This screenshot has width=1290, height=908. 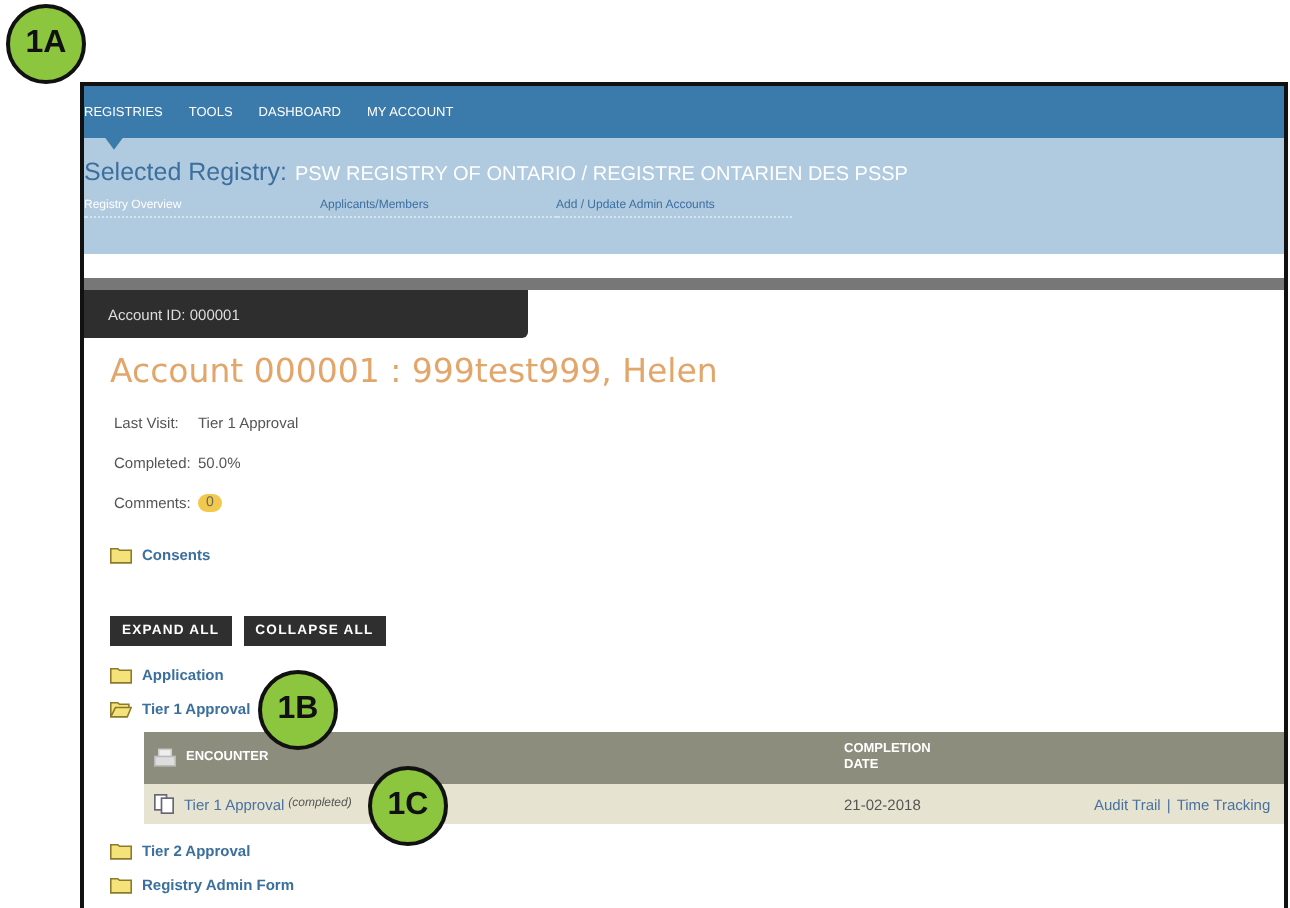 I want to click on printer-icon, so click(x=165, y=758).